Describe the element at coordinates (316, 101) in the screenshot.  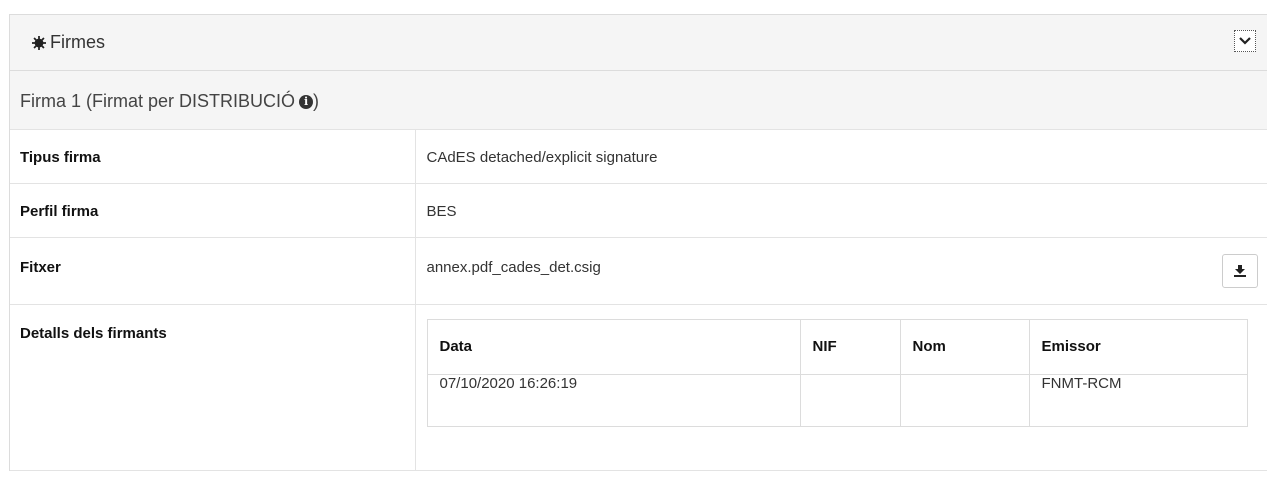
I see `signature-title-close: )` at that location.